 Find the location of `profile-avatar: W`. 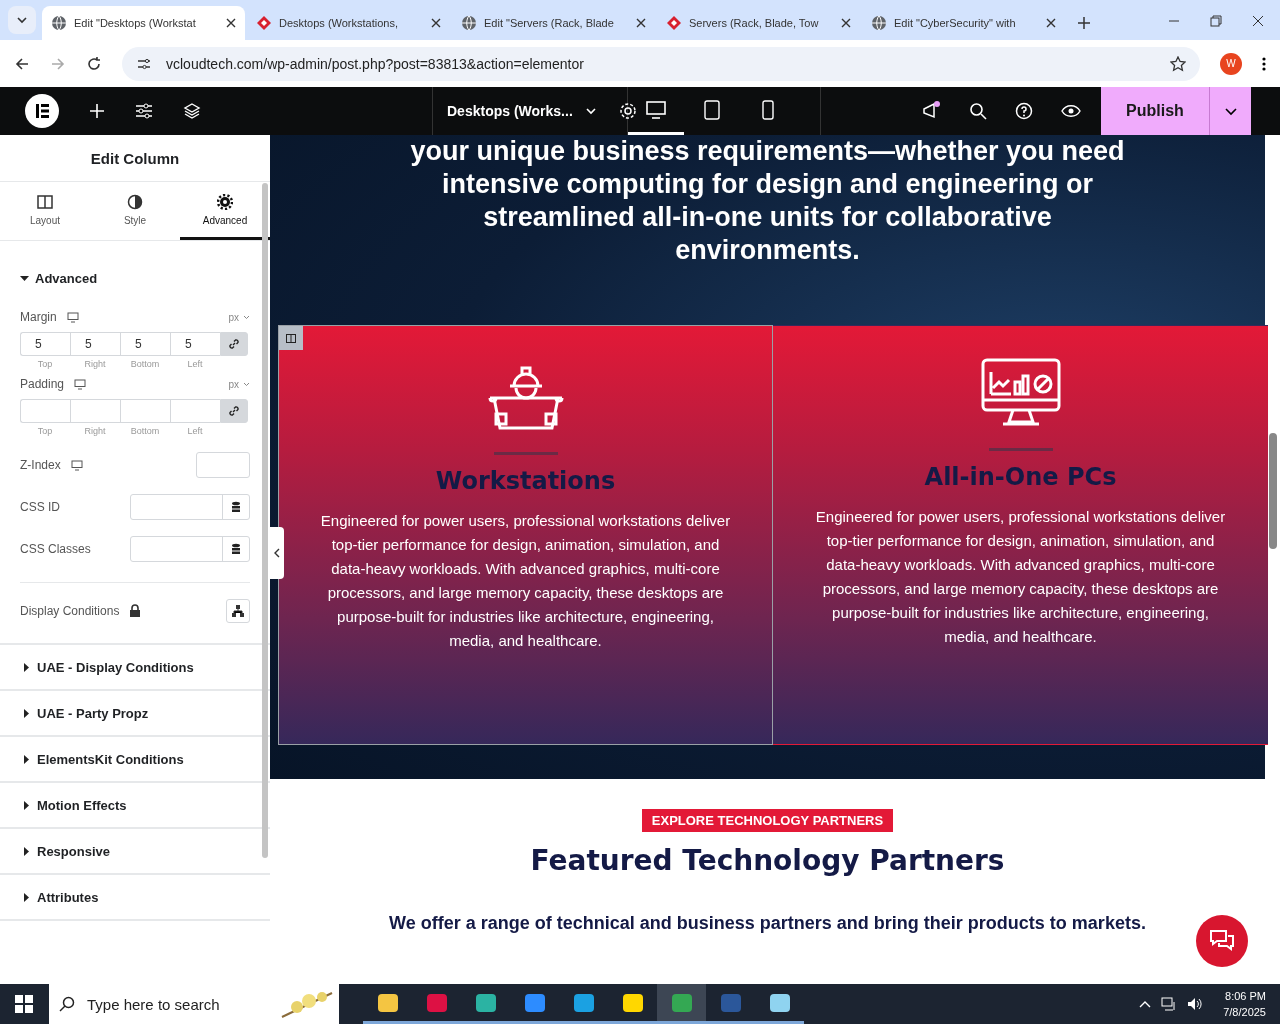

profile-avatar: W is located at coordinates (1231, 63).